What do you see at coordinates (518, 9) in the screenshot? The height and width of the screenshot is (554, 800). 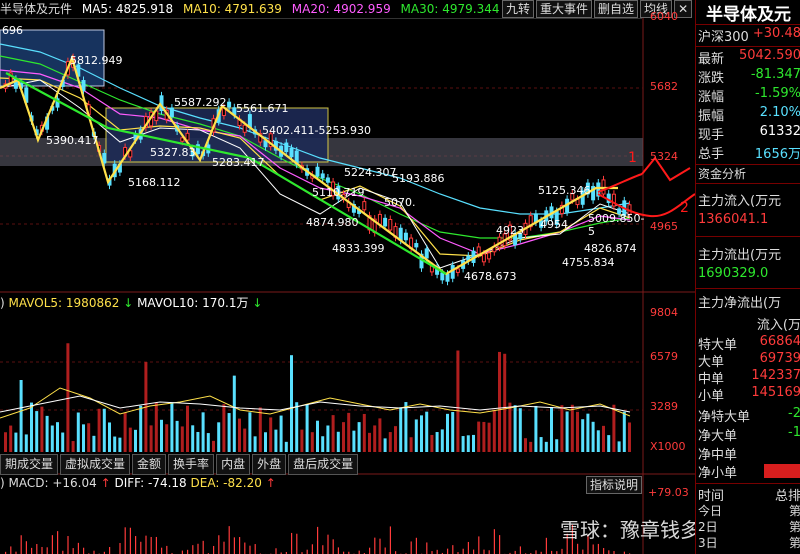 I see `jiuzhuan-button: 九转` at bounding box center [518, 9].